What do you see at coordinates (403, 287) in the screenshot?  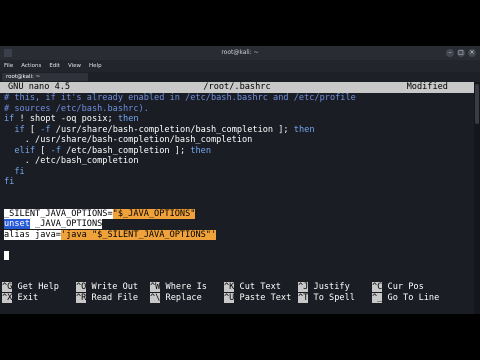 I see `shortcut-label: Cur Pos` at bounding box center [403, 287].